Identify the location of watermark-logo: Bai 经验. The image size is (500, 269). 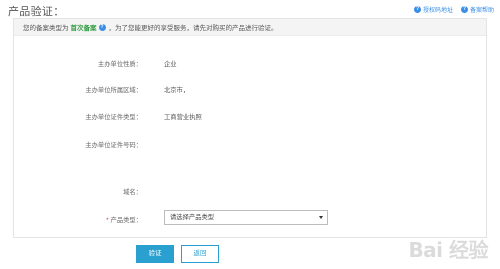
(448, 250).